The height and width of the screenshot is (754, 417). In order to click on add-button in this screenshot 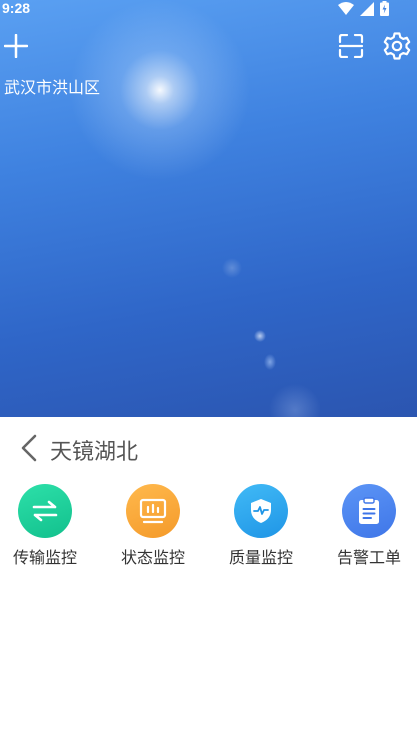, I will do `click(16, 47)`.